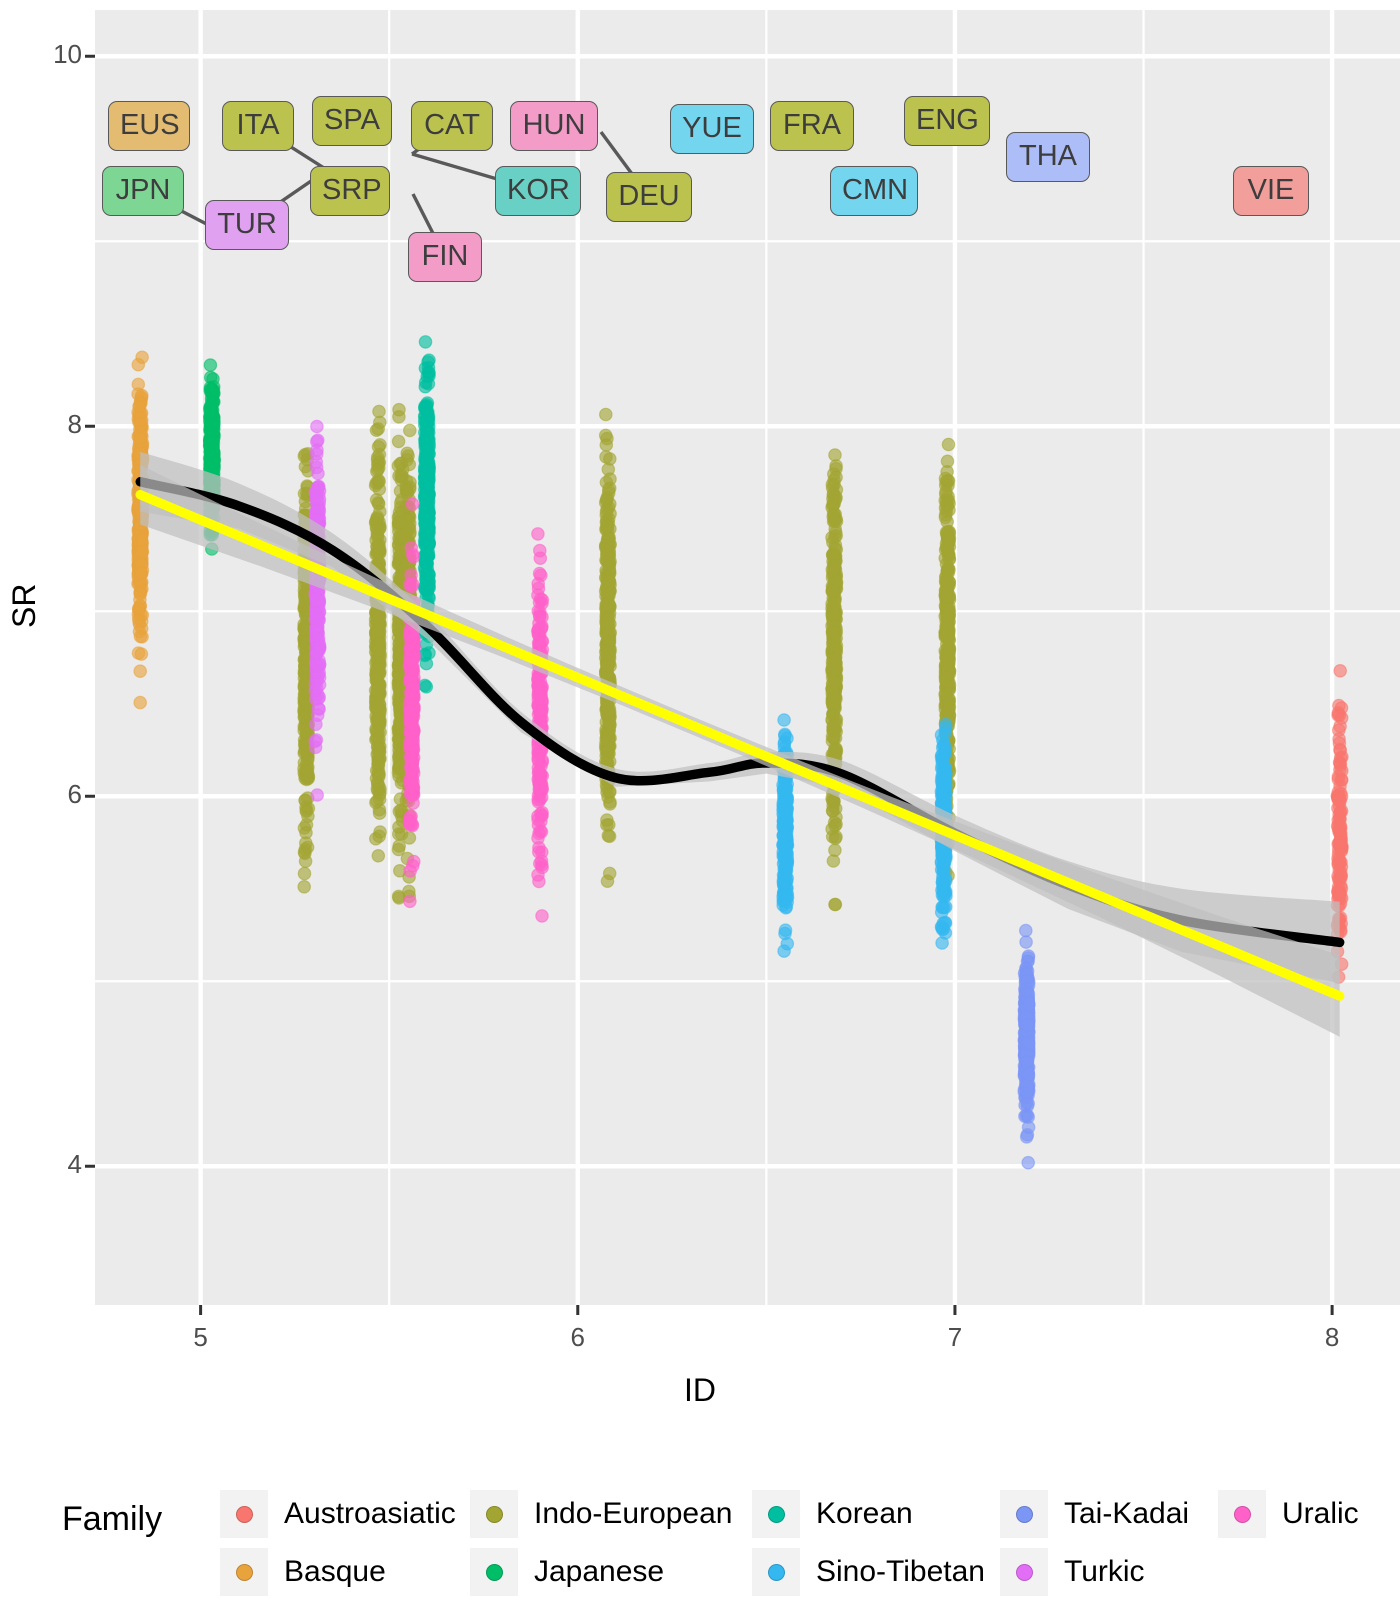 The height and width of the screenshot is (1618, 1400). What do you see at coordinates (955, 1337) in the screenshot?
I see `x-tick-label: 7` at bounding box center [955, 1337].